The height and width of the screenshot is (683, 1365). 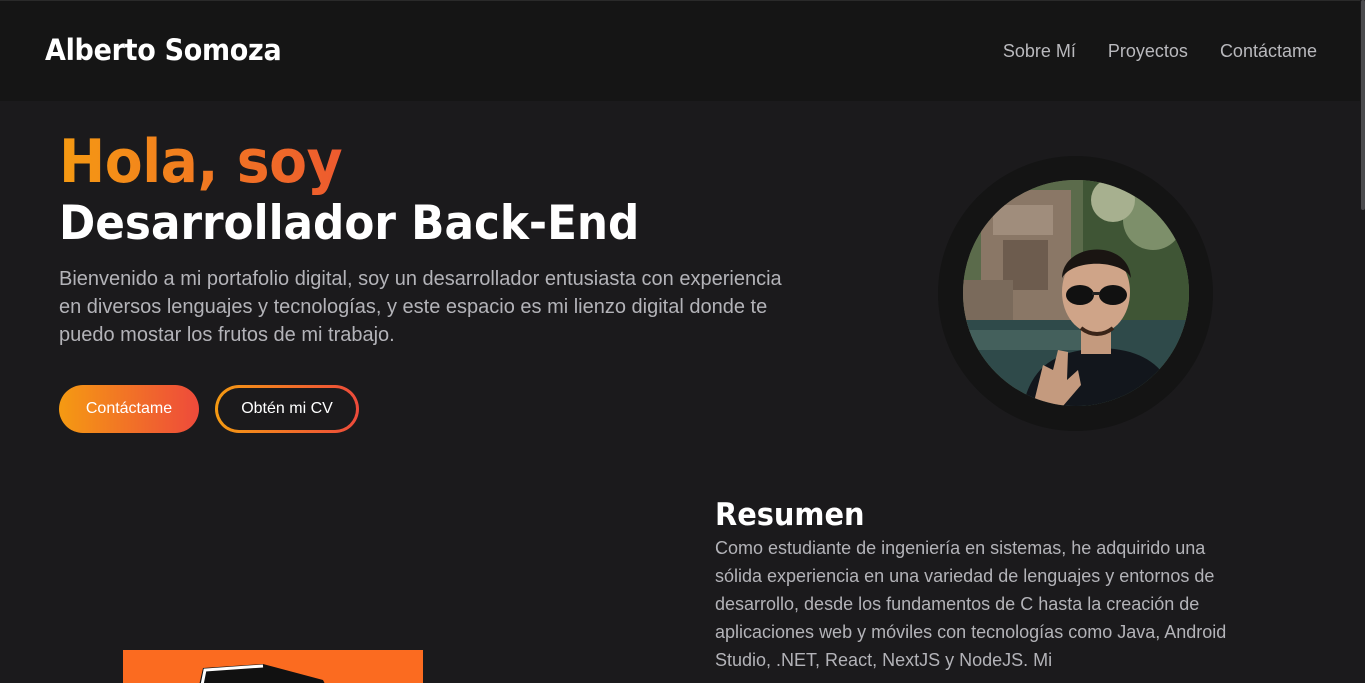 What do you see at coordinates (1148, 51) in the screenshot?
I see `nav-link-projects: Proyectos` at bounding box center [1148, 51].